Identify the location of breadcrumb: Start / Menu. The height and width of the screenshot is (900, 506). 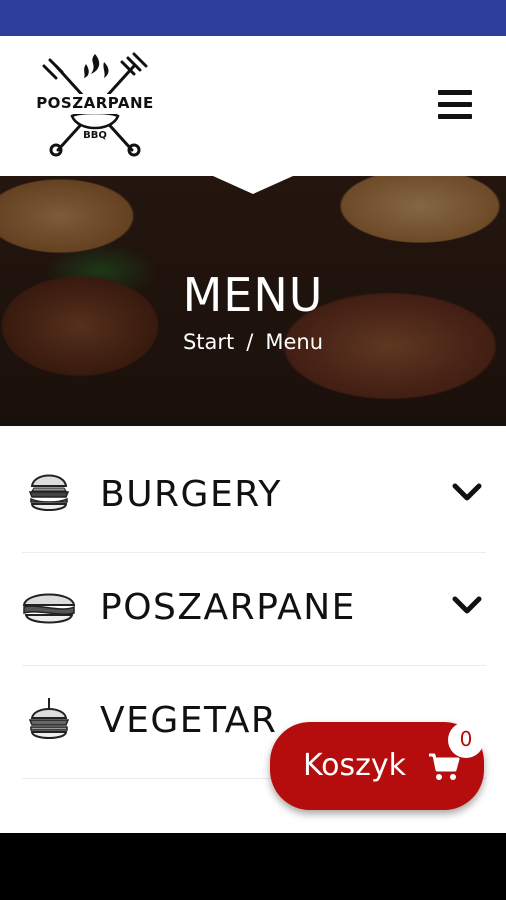
(253, 342).